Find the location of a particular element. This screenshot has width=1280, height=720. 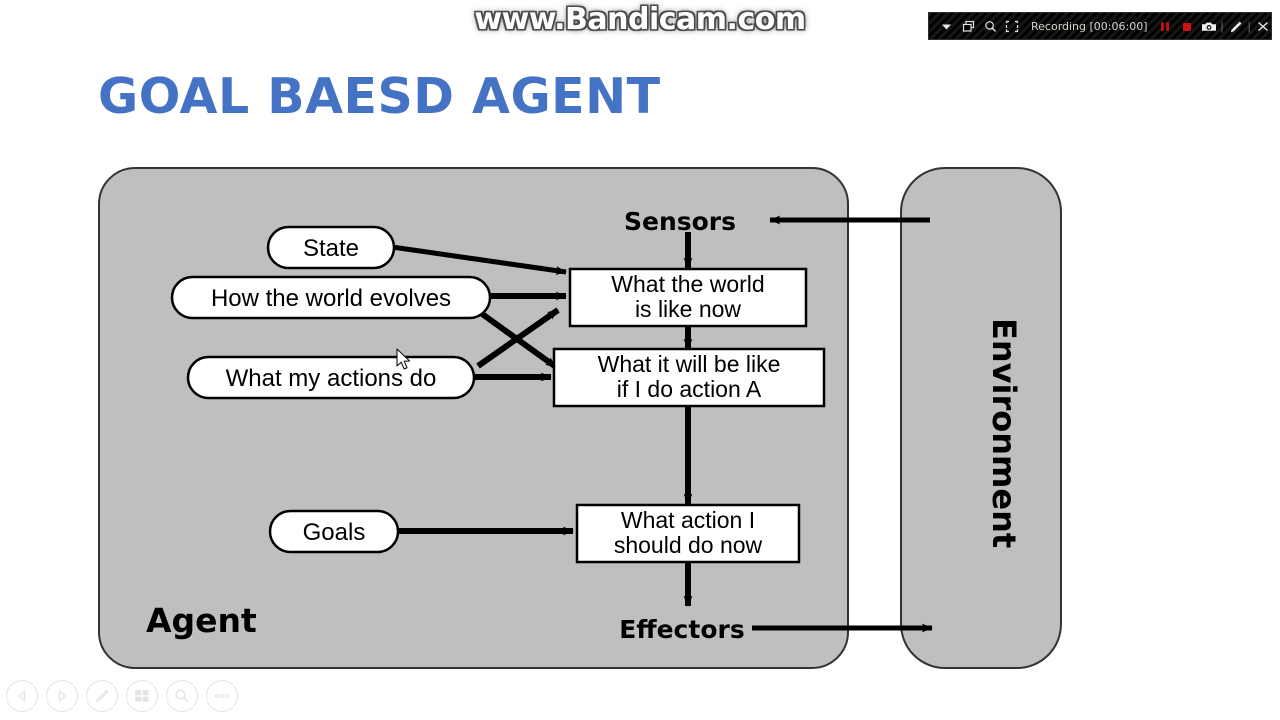

node-goals-label: Goals is located at coordinates (334, 532).